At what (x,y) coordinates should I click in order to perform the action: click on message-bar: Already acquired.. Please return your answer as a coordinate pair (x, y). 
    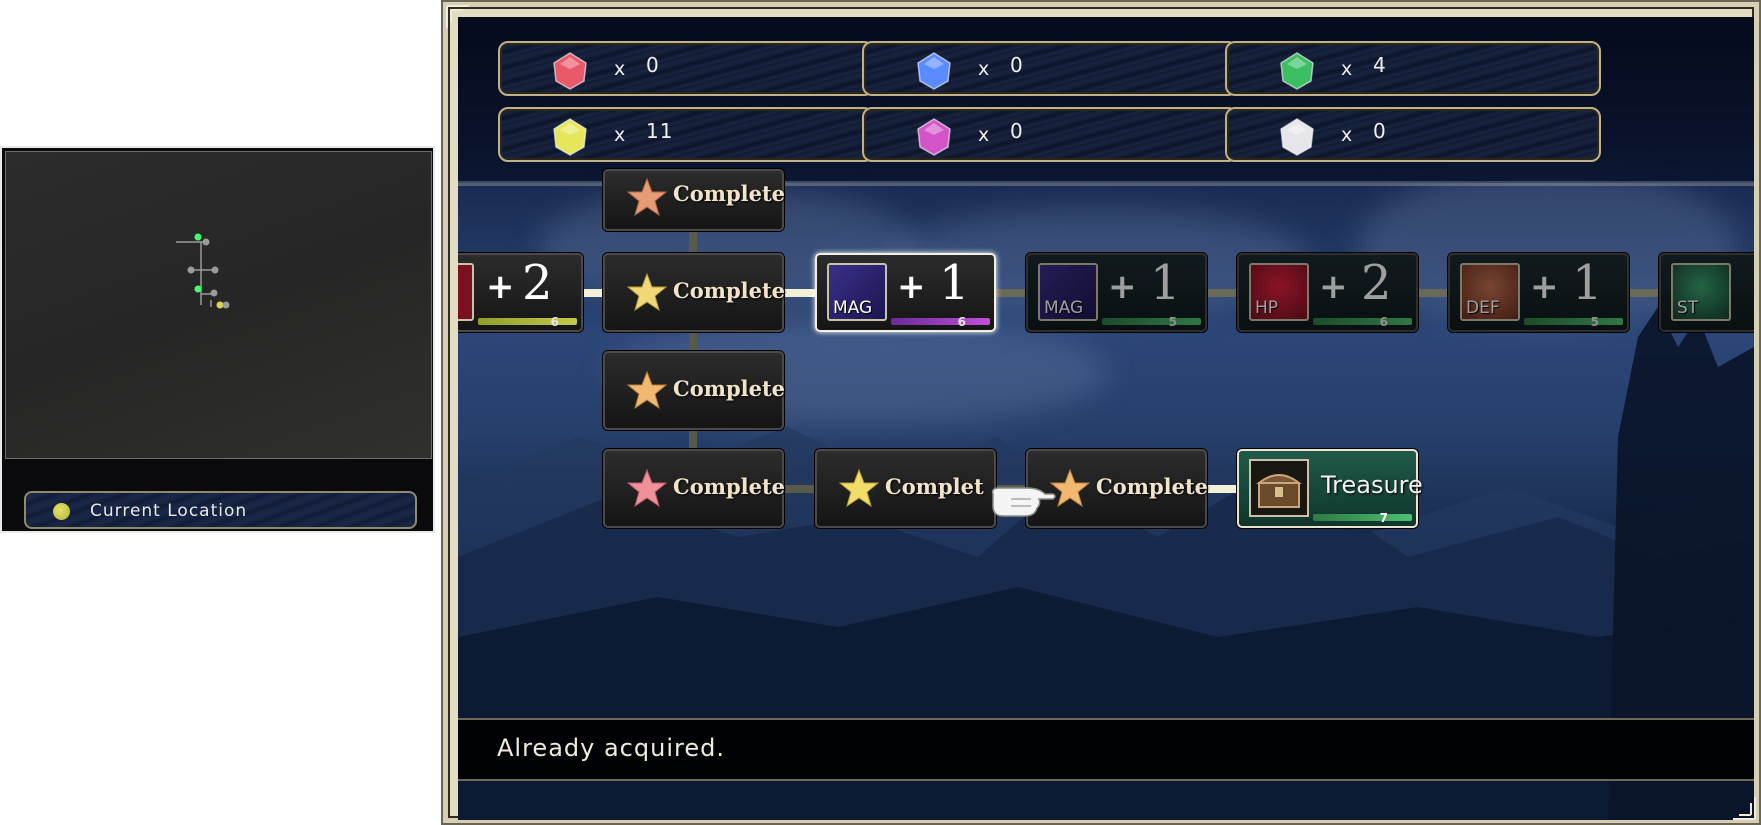
    Looking at the image, I should click on (1106, 749).